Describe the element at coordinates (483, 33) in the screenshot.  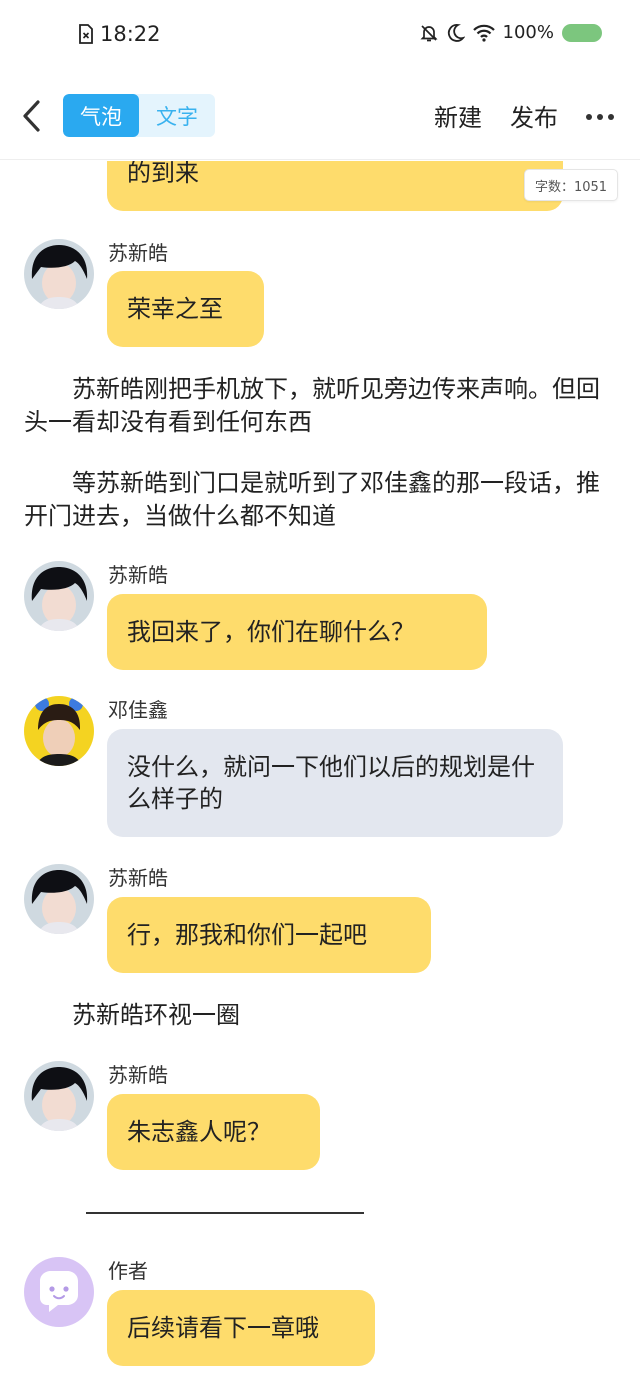
I see `wifi-icon` at that location.